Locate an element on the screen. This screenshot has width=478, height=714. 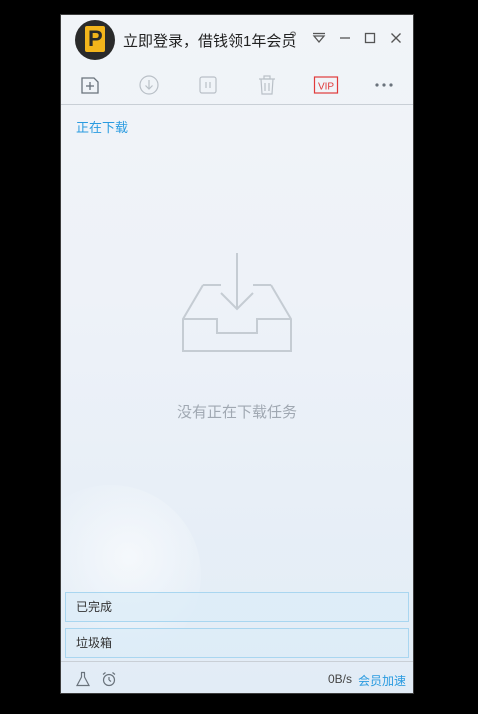
start-download-icon is located at coordinates (149, 85).